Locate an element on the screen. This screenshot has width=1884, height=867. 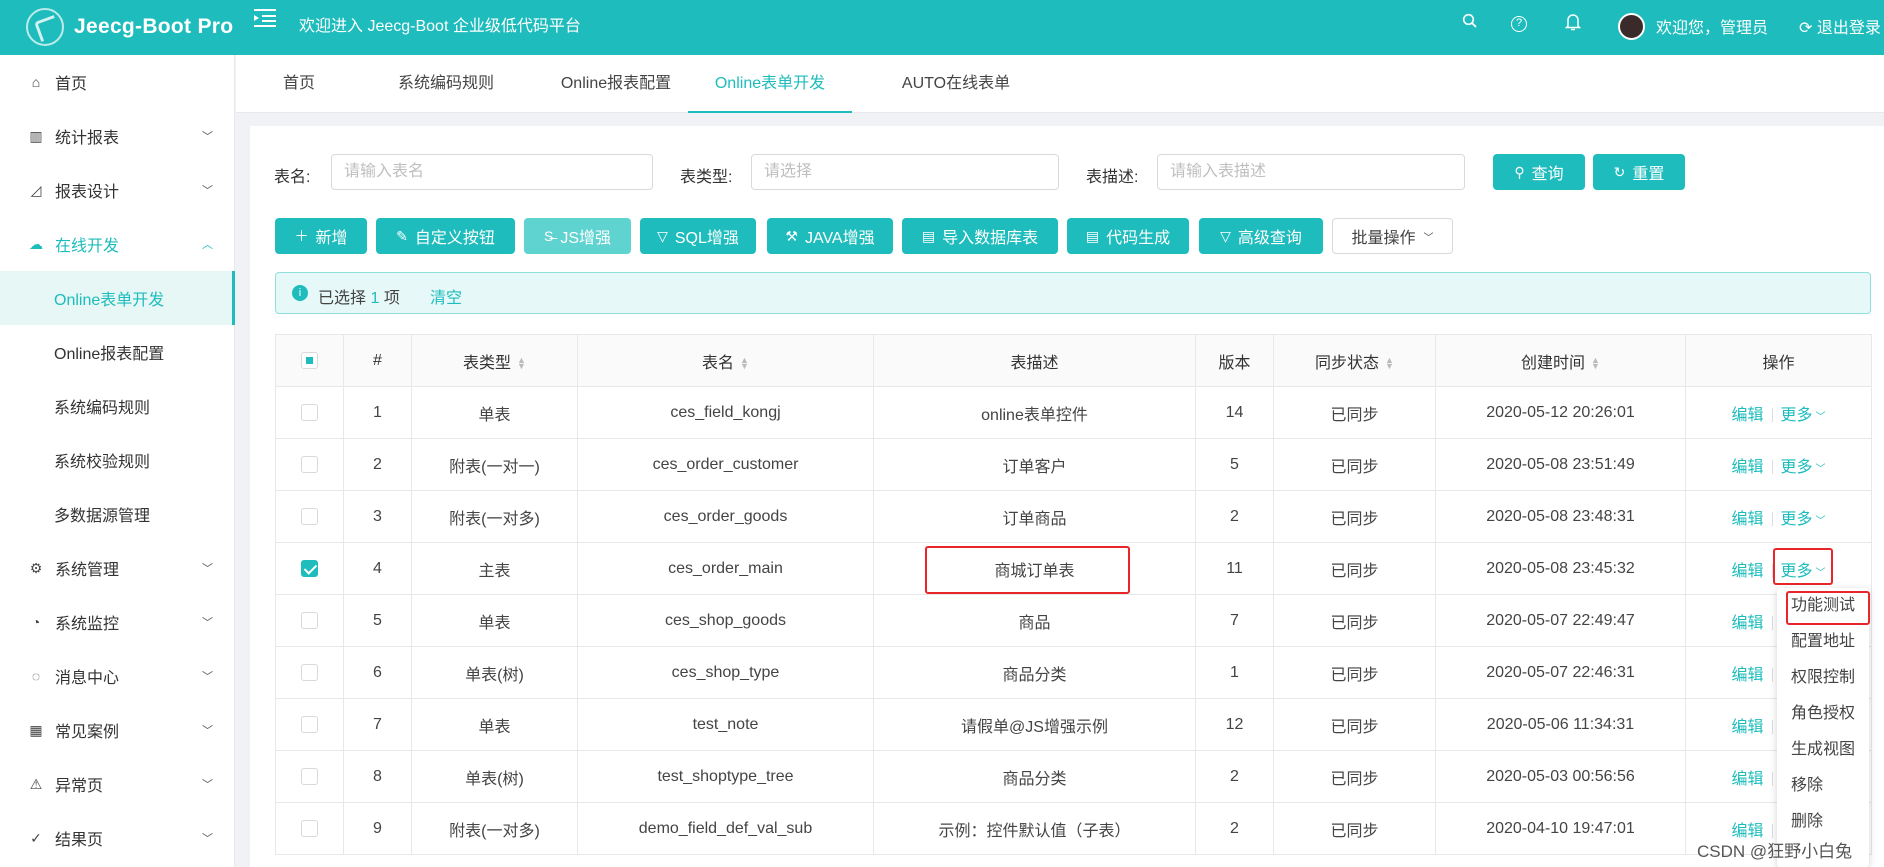
tab-code-rule: 系统编码规则 is located at coordinates (446, 84).